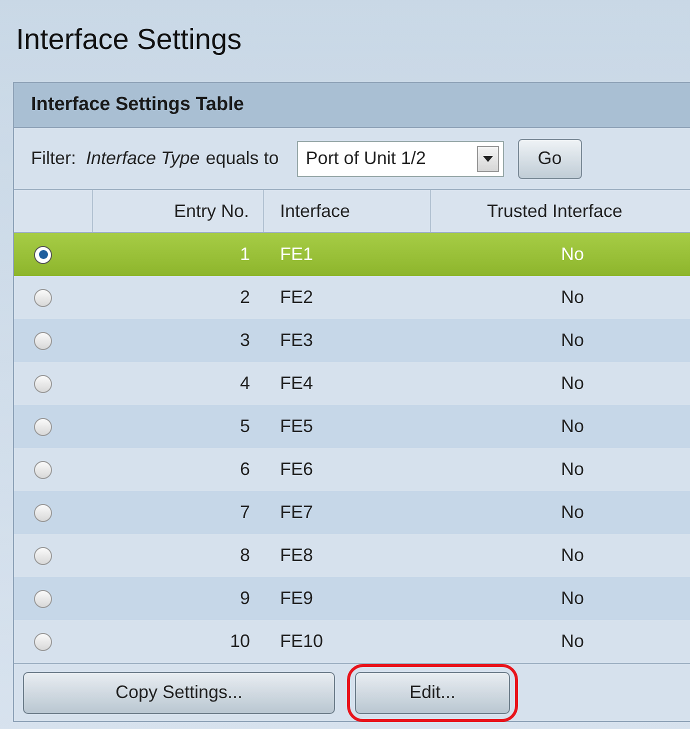 The image size is (690, 729). I want to click on page-title: Interface Settings, so click(129, 40).